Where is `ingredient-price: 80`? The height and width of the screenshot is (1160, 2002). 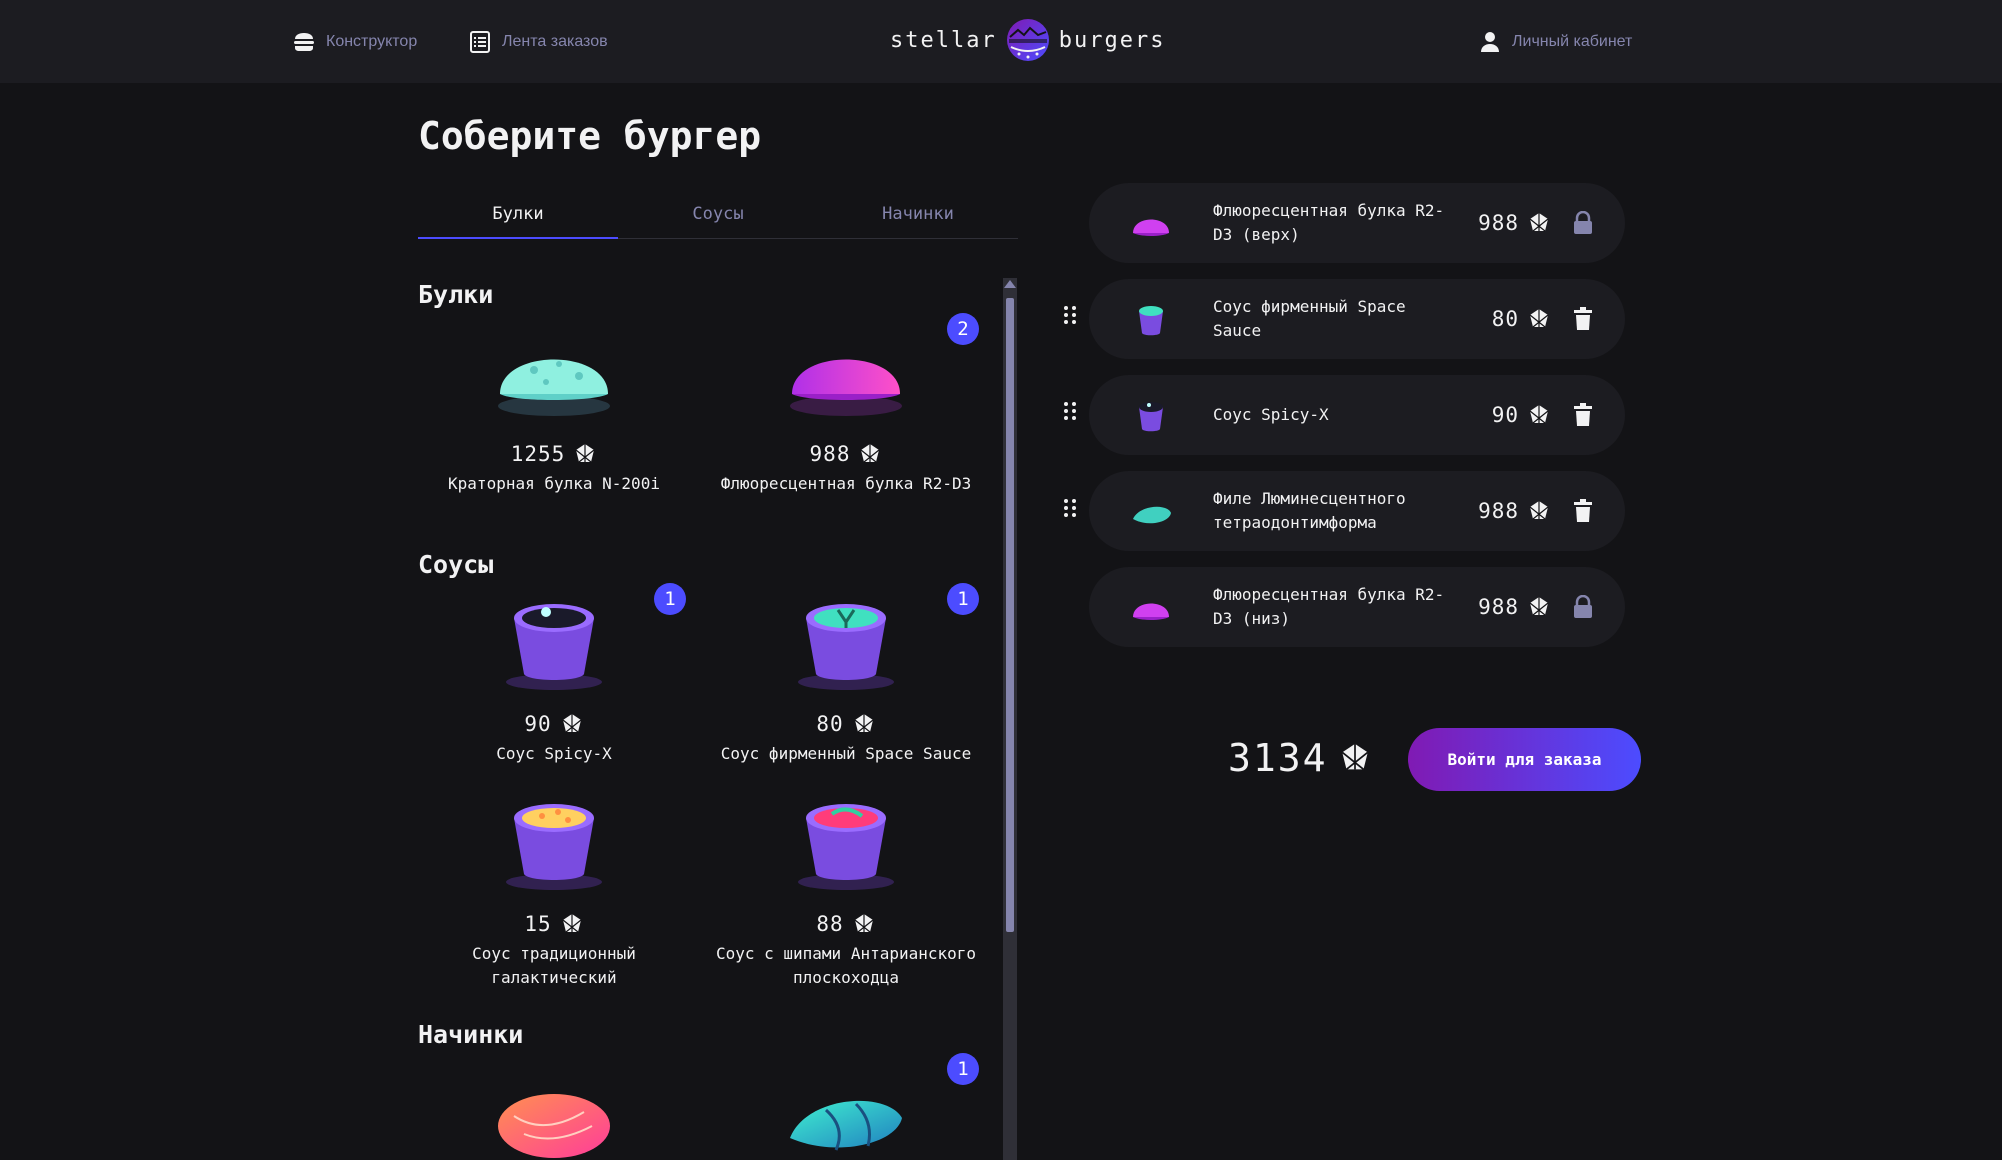
ingredient-price: 80 is located at coordinates (846, 724).